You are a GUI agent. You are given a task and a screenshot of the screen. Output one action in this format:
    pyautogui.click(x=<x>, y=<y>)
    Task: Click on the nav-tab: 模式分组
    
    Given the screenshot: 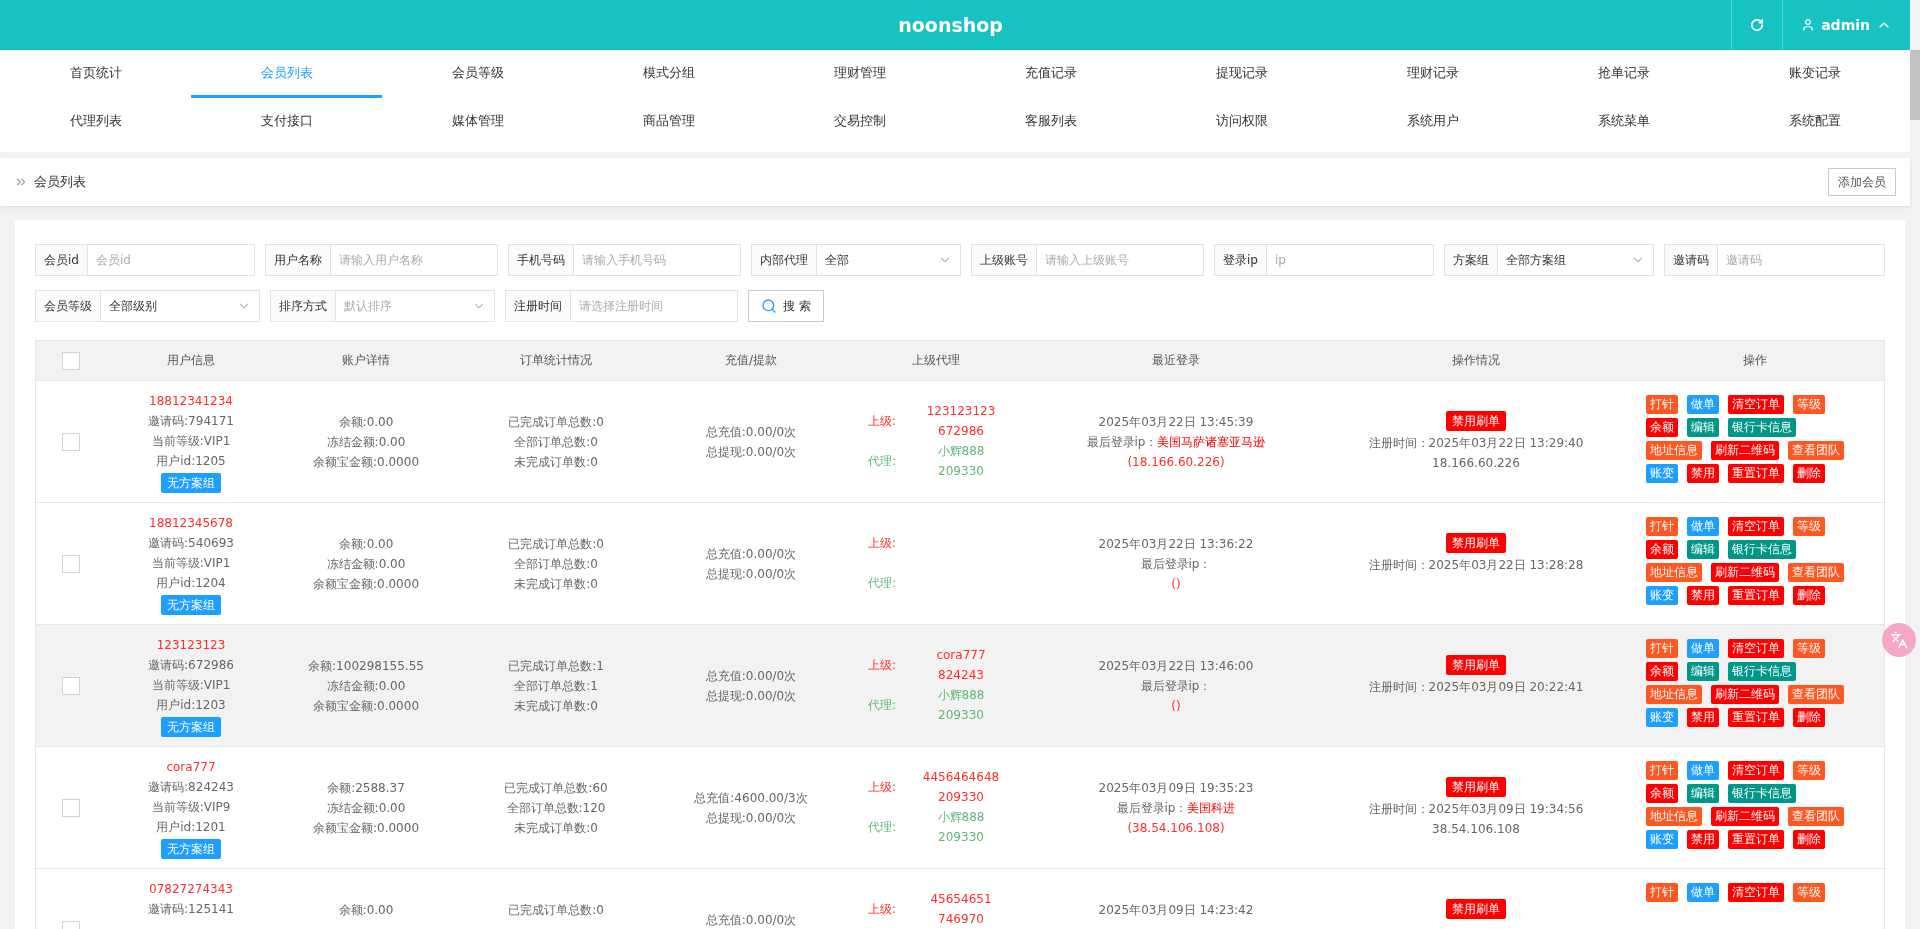 What is the action you would take?
    pyautogui.click(x=668, y=74)
    